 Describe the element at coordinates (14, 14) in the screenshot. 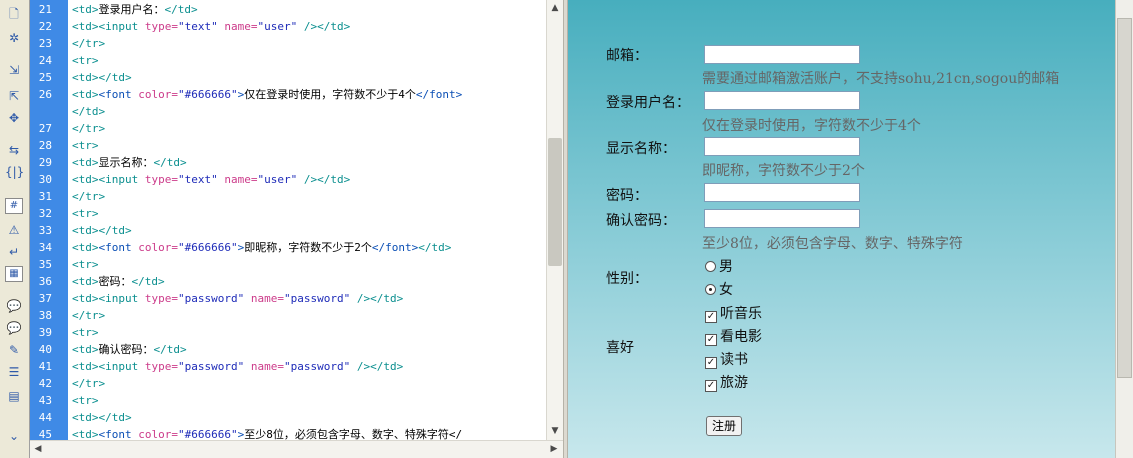

I see `page-icon: 🗋` at that location.